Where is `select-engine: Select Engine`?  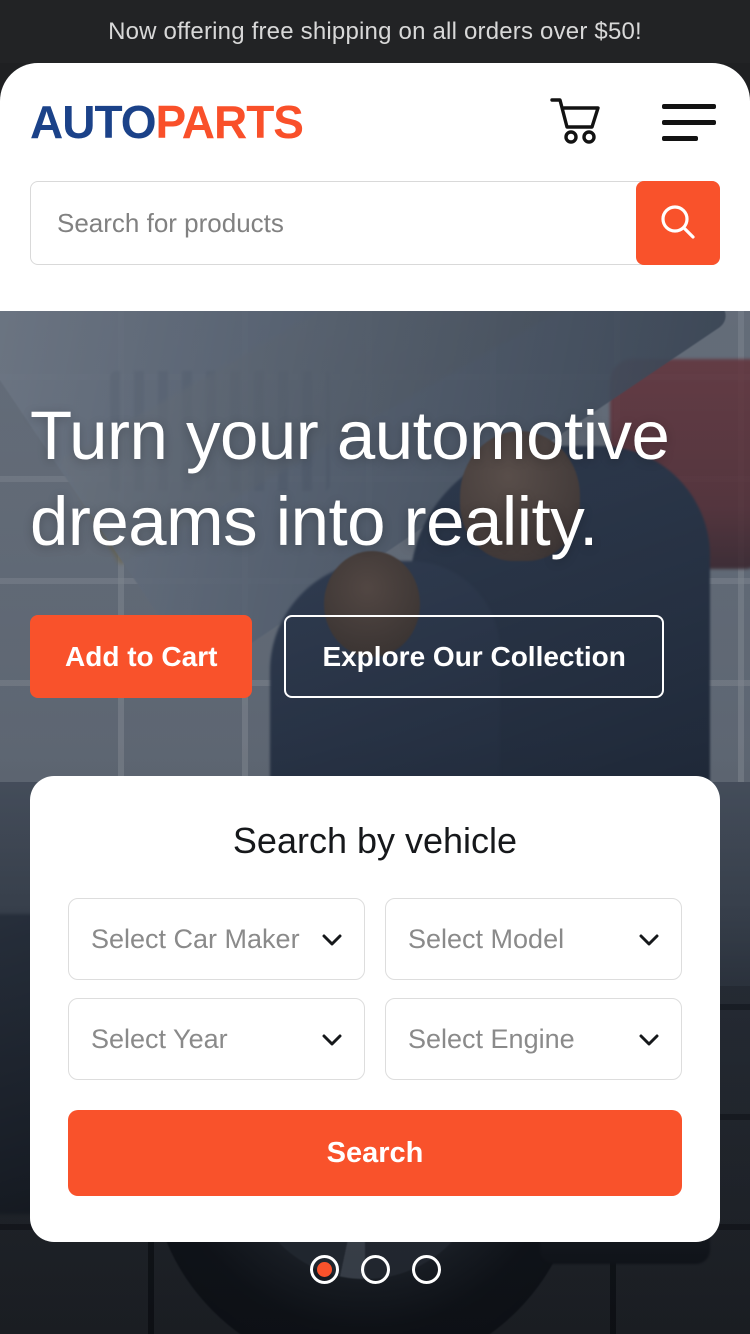
select-engine: Select Engine is located at coordinates (533, 1039).